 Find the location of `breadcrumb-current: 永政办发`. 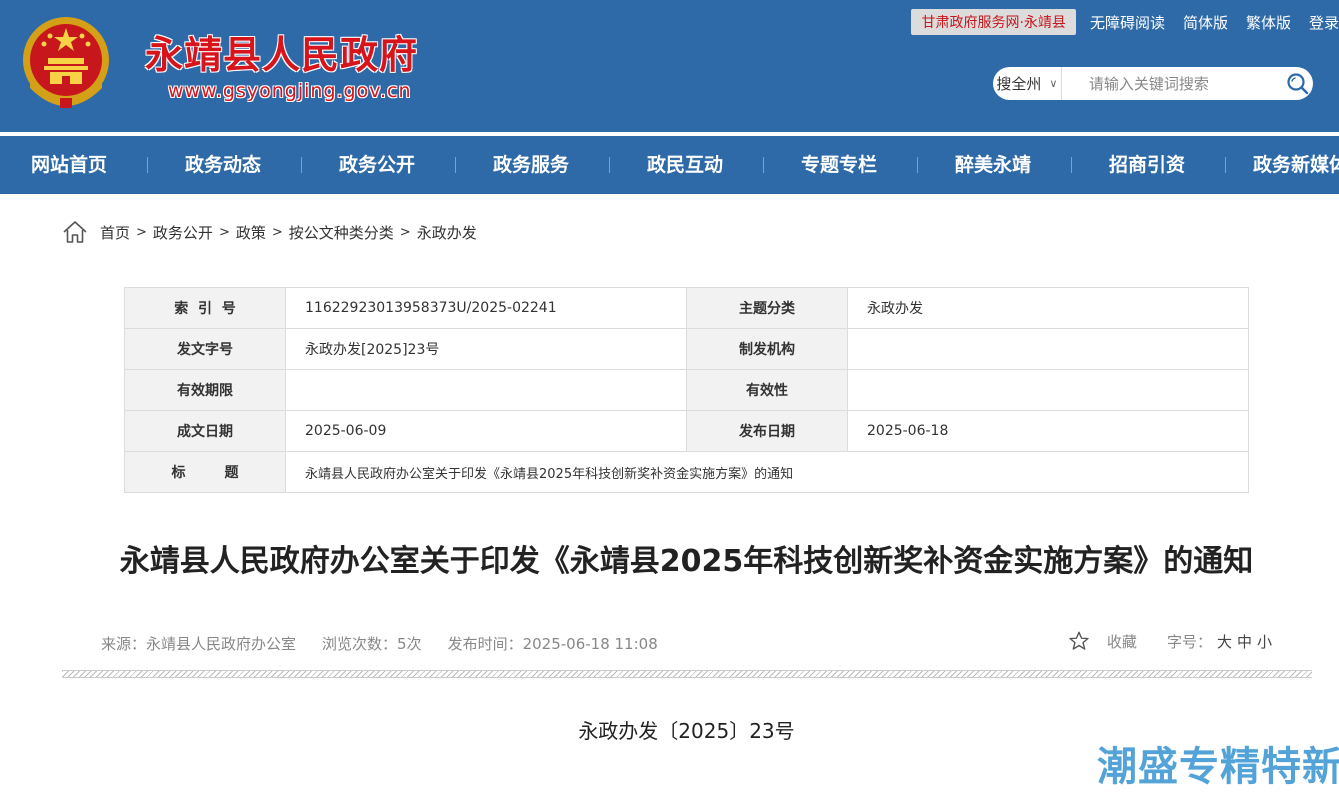

breadcrumb-current: 永政办发 is located at coordinates (447, 232).